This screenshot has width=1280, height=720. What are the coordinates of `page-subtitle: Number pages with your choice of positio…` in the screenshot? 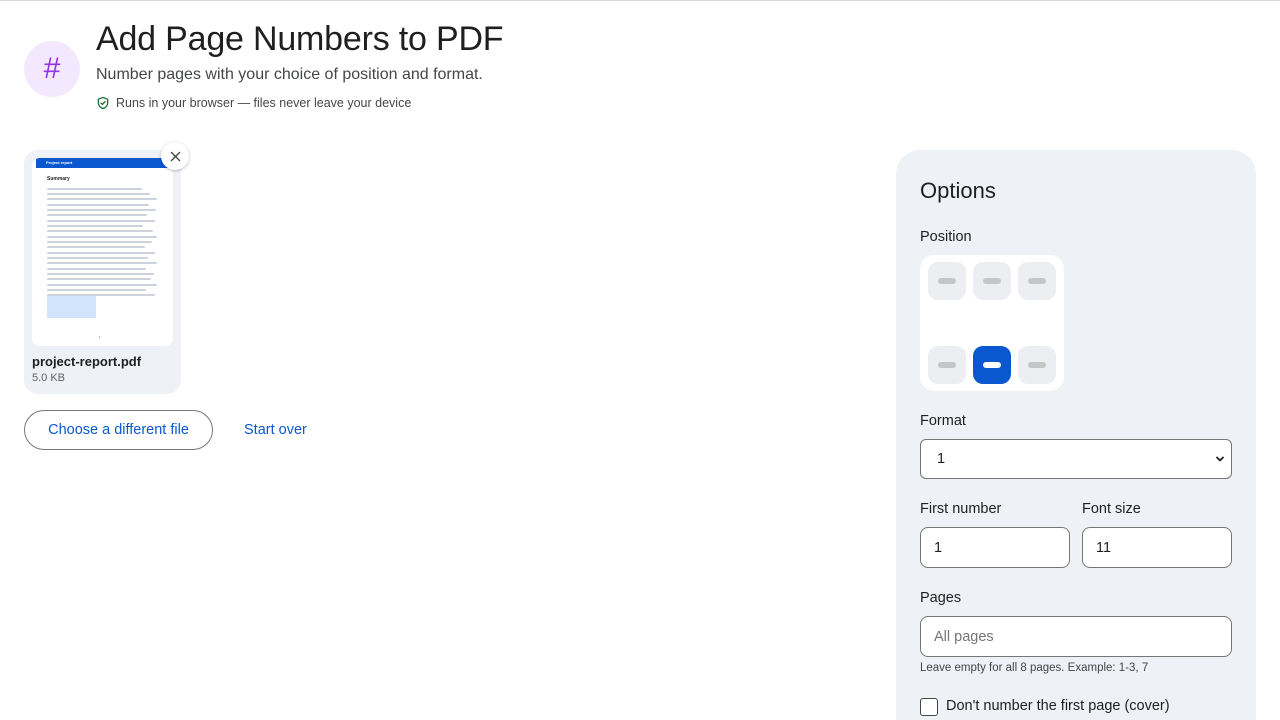 It's located at (289, 74).